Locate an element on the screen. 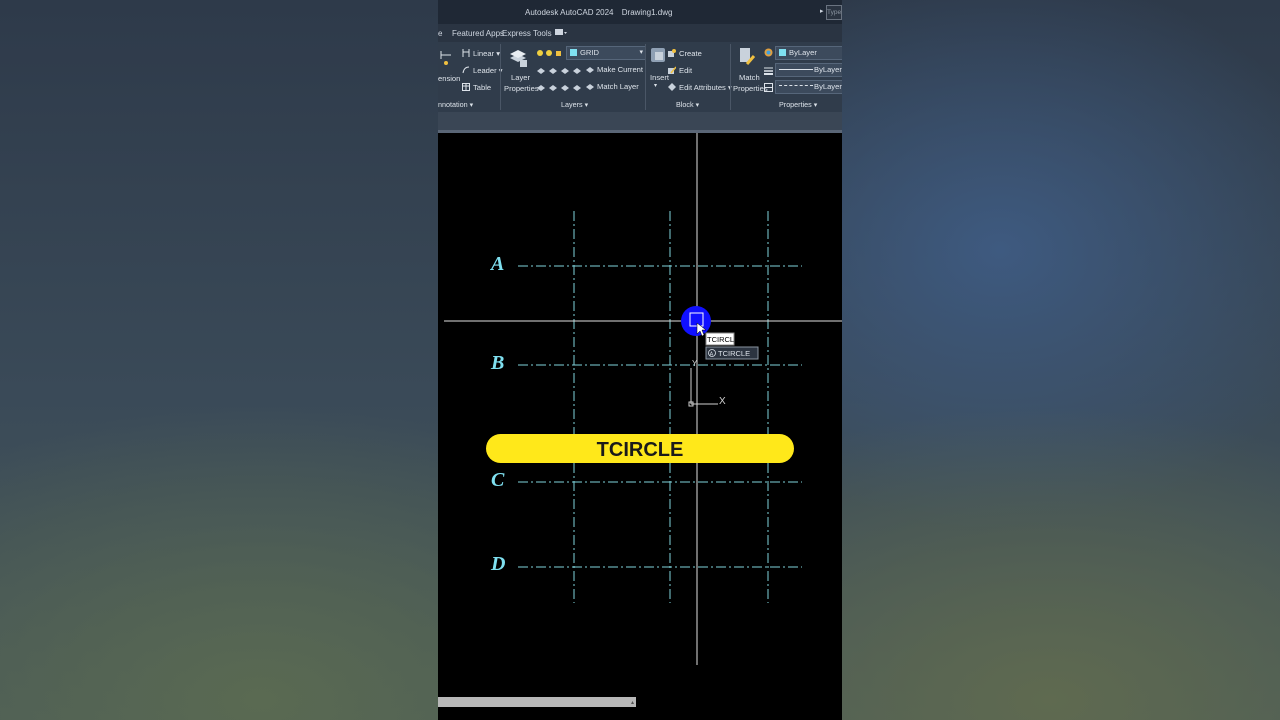  command-banner-text: TCIRCLE is located at coordinates (640, 450).